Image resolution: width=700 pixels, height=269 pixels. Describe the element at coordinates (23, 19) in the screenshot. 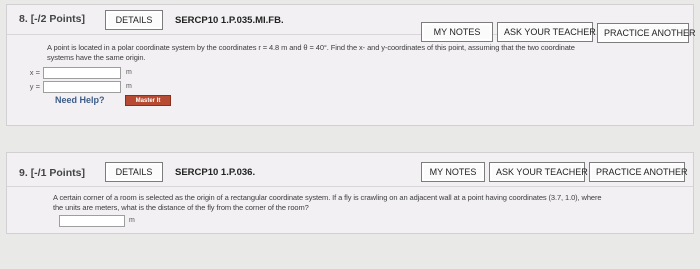

I see `question-number: 8.` at that location.